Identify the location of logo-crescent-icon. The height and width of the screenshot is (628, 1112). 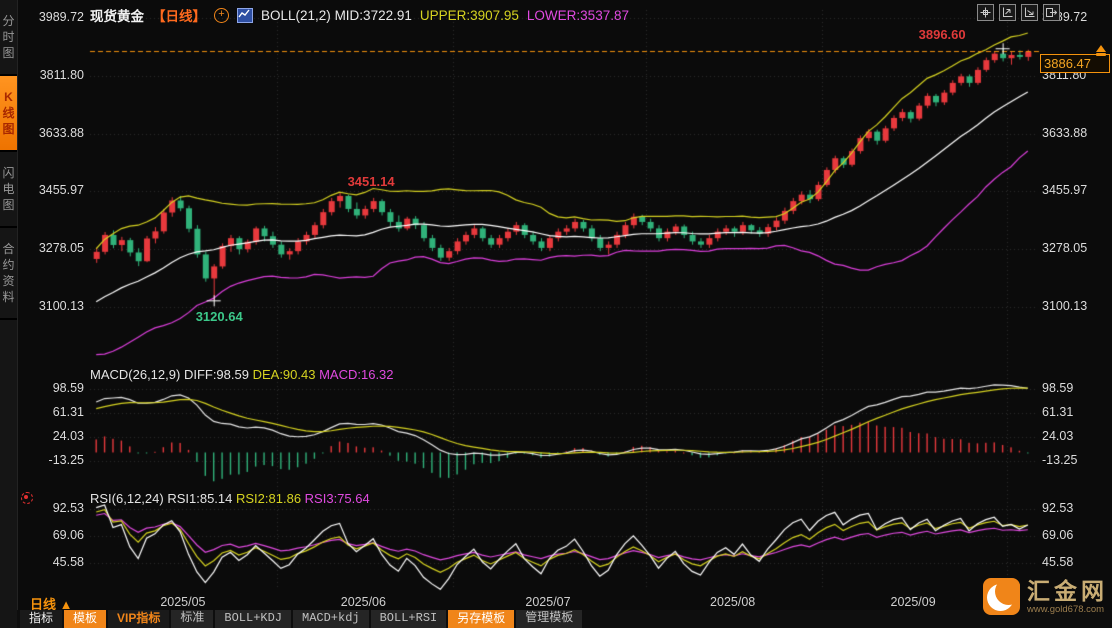
(1001, 596).